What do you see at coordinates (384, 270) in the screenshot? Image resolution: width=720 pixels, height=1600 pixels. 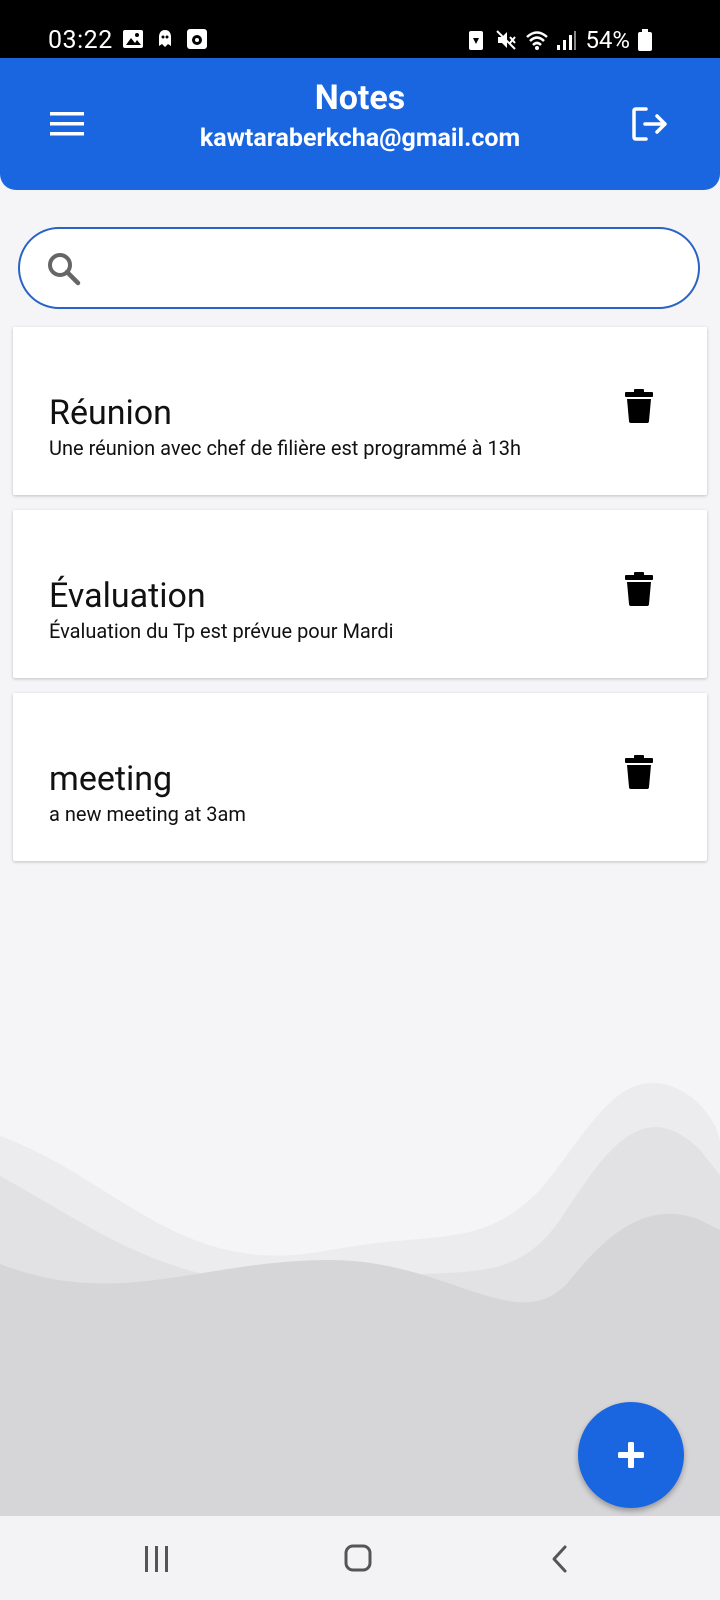 I see `search-input` at bounding box center [384, 270].